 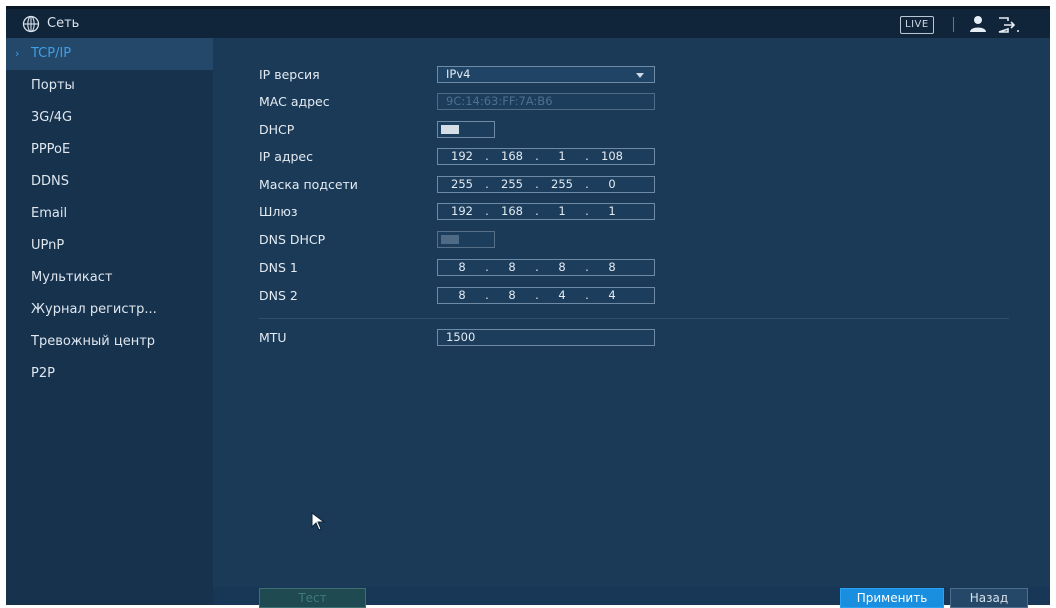 I want to click on dns-dhcp-toggle, so click(x=466, y=239).